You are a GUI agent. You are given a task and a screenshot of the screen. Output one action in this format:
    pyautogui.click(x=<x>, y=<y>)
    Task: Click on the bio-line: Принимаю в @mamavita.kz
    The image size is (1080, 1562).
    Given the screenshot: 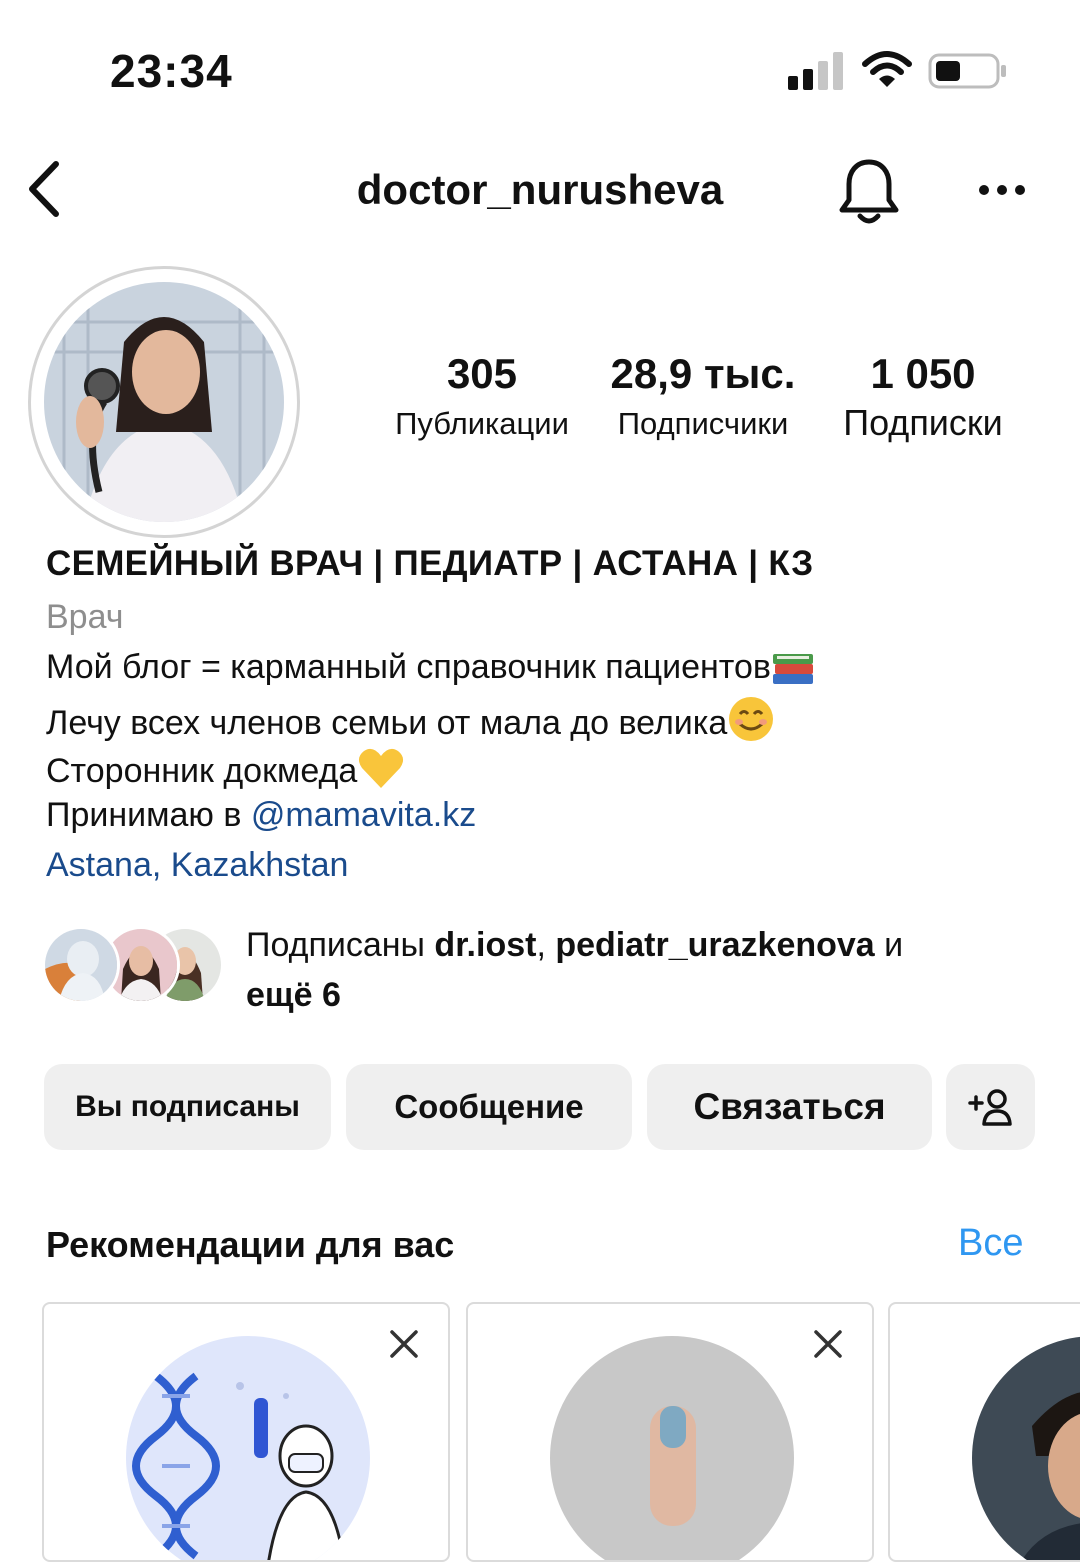 What is the action you would take?
    pyautogui.click(x=261, y=815)
    